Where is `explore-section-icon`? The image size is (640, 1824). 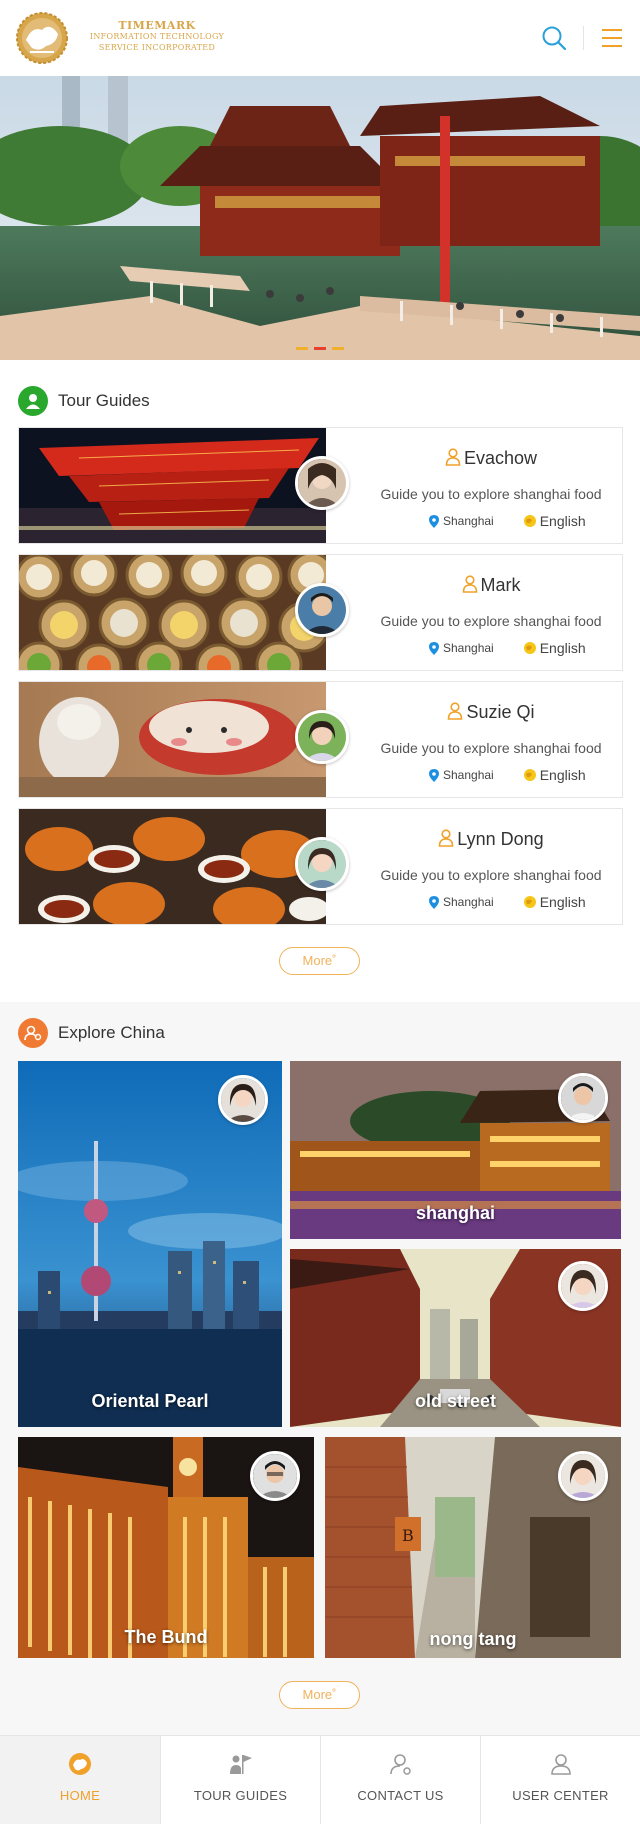
explore-section-icon is located at coordinates (33, 1033).